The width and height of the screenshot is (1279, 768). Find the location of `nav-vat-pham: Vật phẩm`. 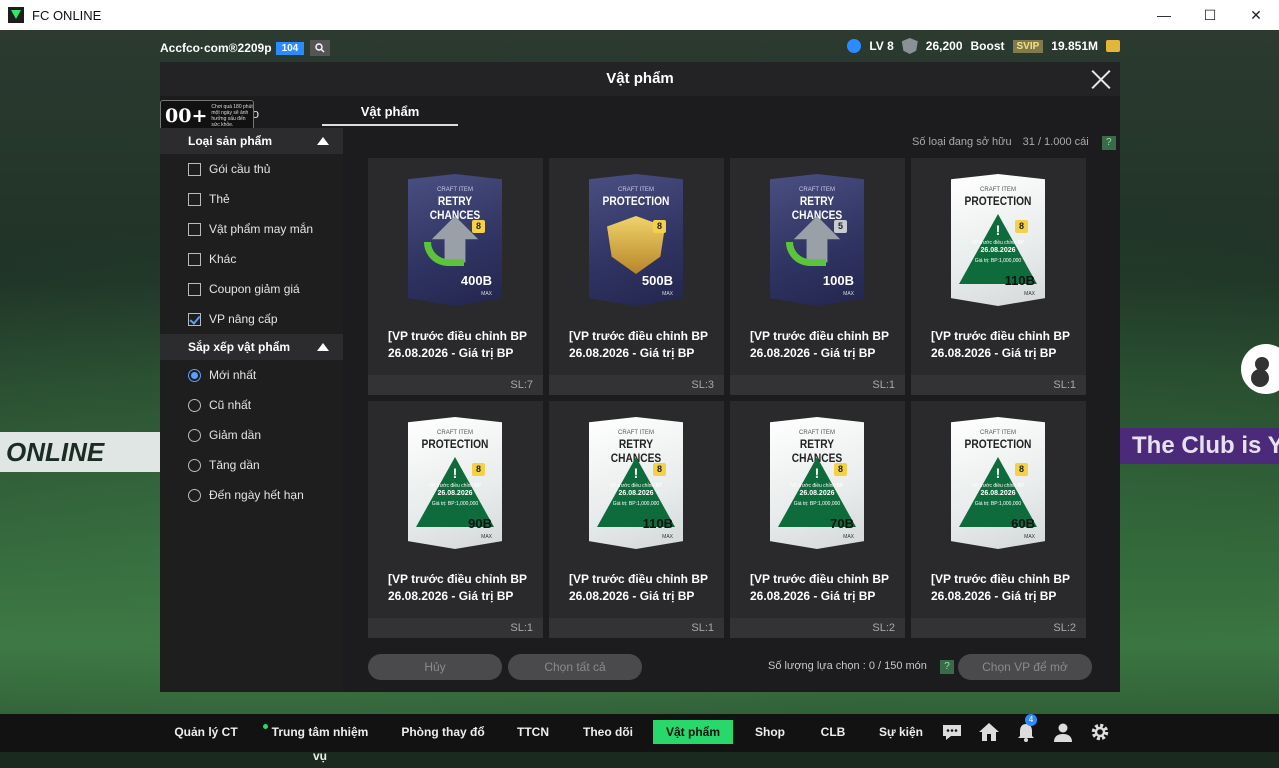

nav-vat-pham: Vật phẩm is located at coordinates (693, 732).